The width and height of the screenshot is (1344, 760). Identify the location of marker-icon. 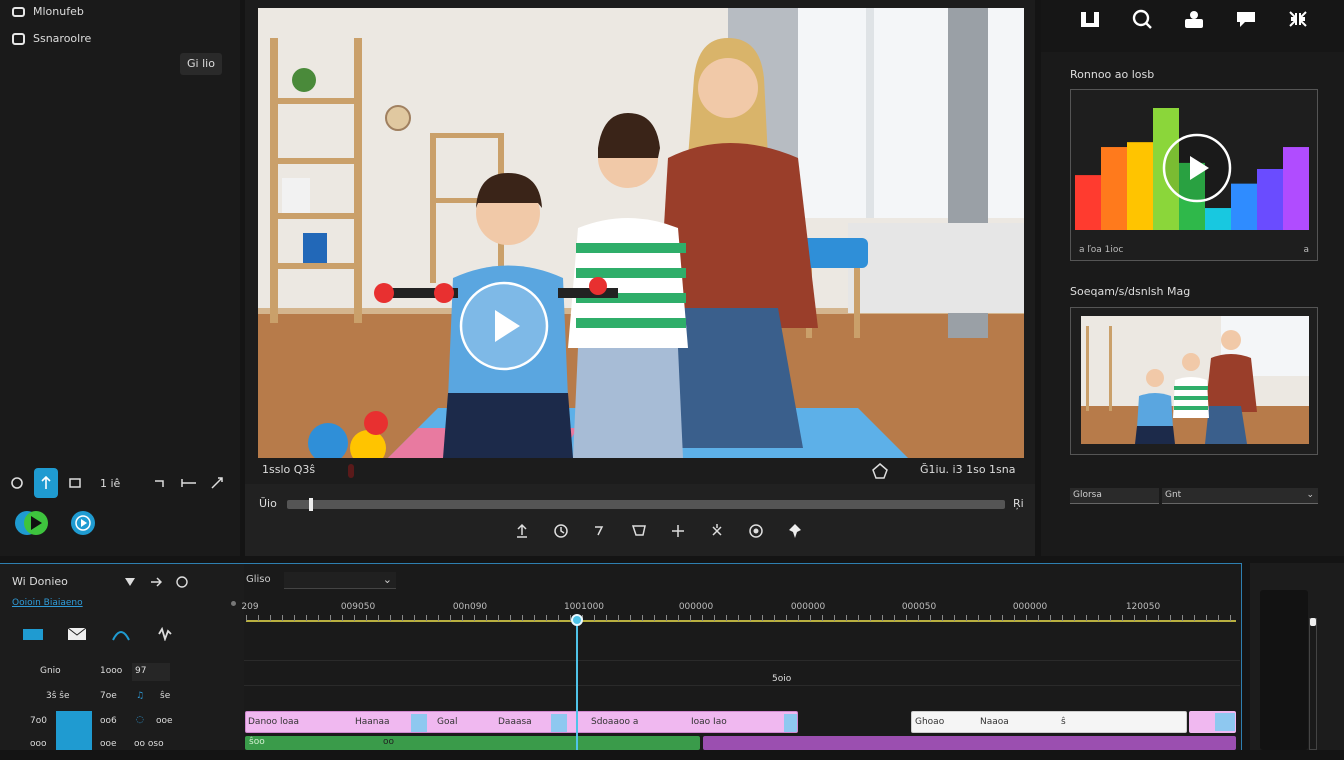
(880, 471).